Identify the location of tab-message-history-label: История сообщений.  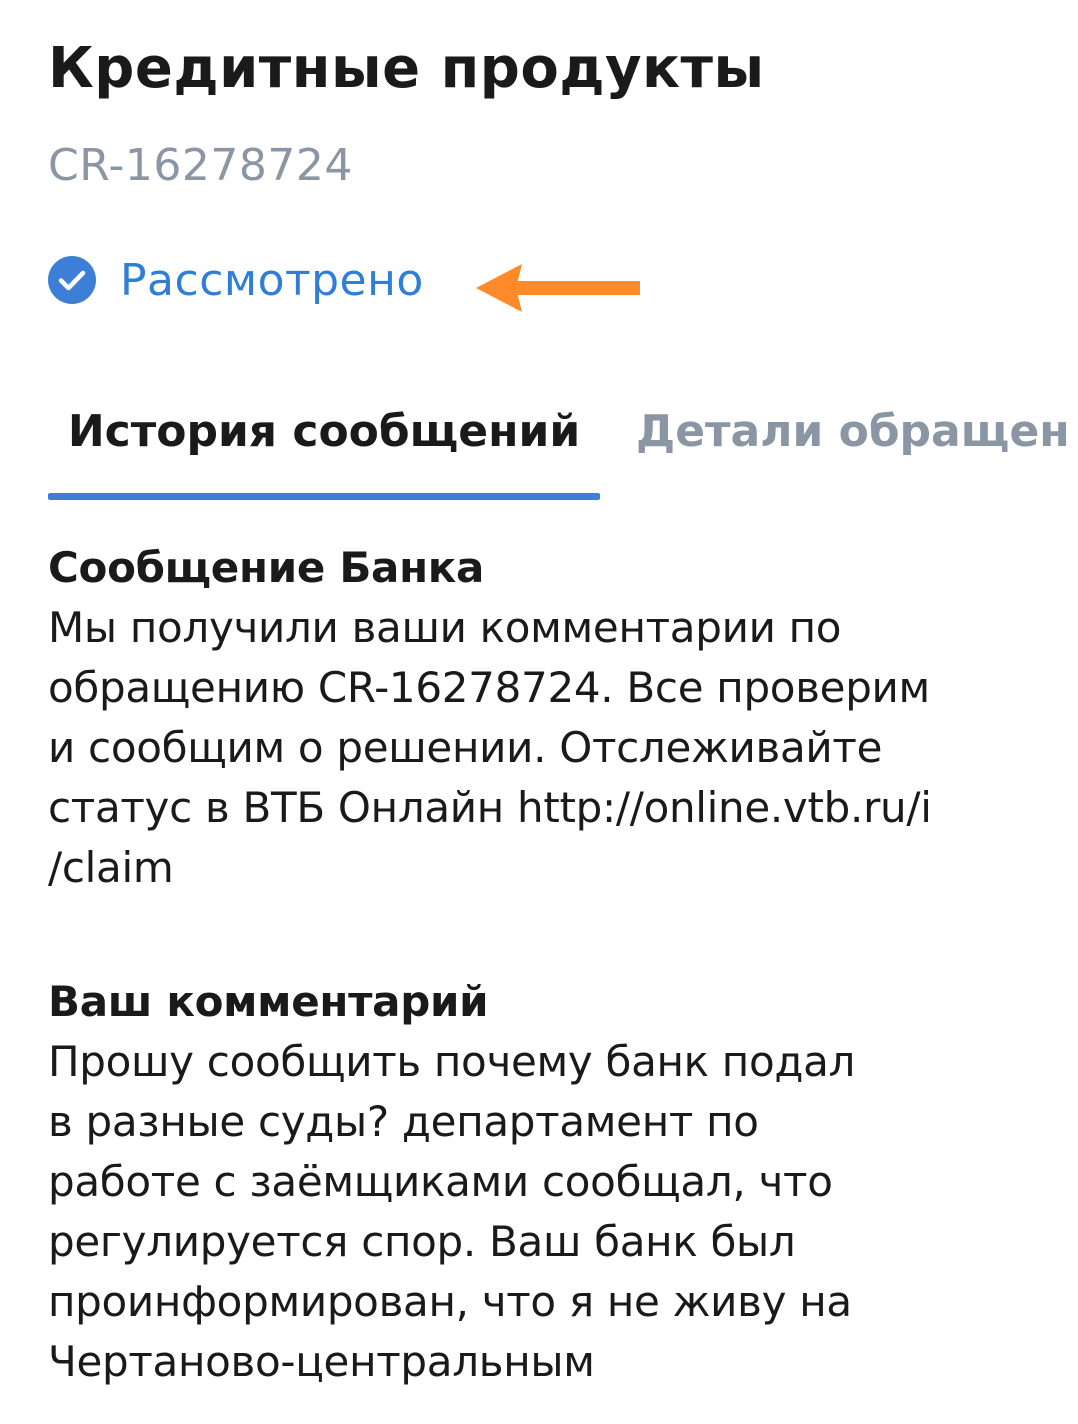
(324, 431).